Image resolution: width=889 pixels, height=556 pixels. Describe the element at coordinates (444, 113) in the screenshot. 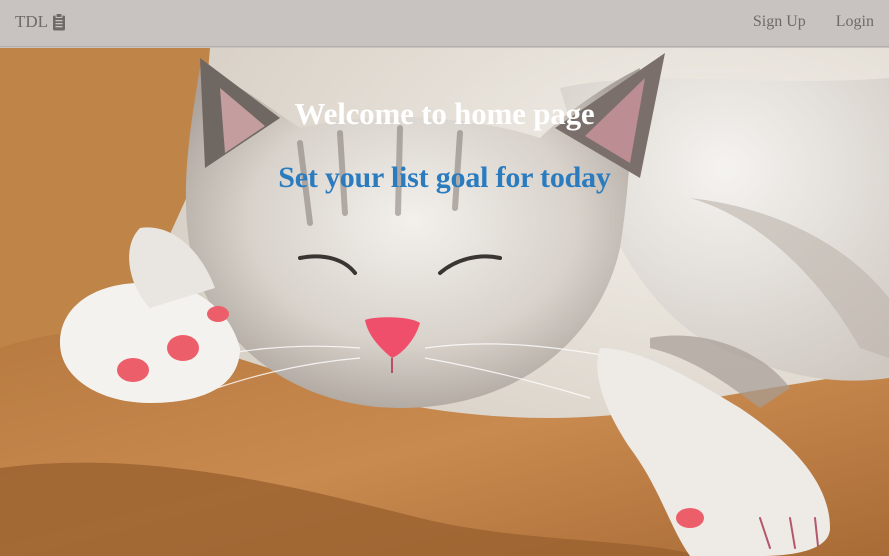

I see `page-title: Welcome to home page` at that location.